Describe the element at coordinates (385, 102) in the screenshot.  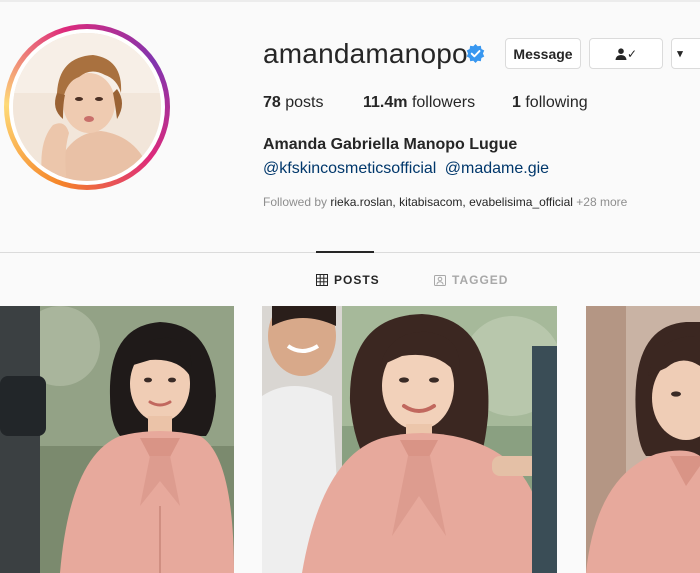
I see `followers-count: 11.4m` at that location.